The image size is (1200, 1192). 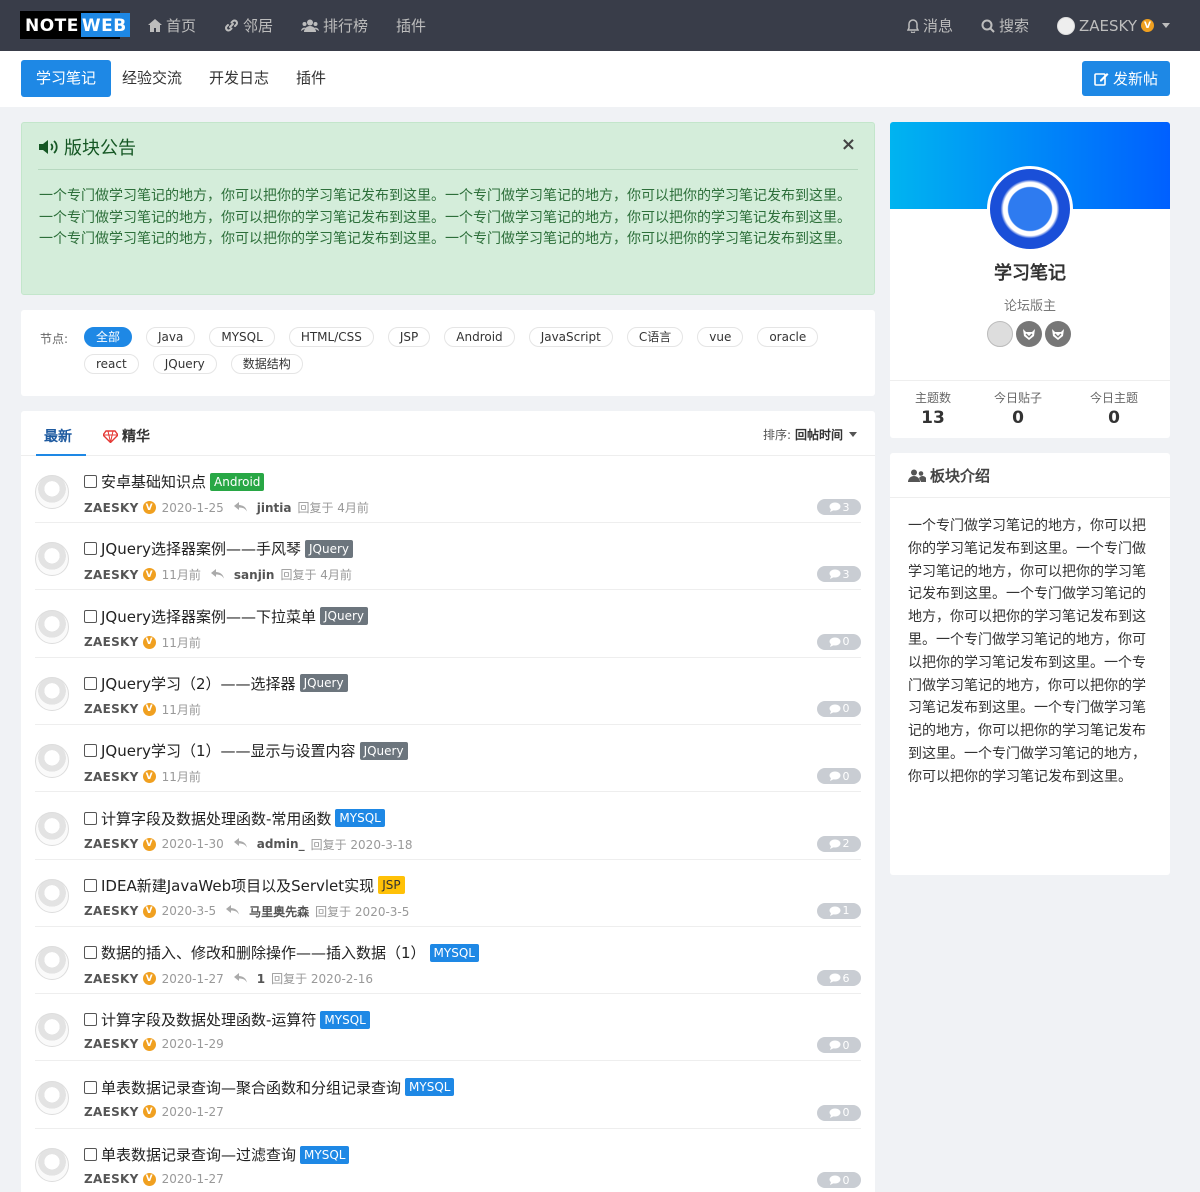 What do you see at coordinates (1126, 78) in the screenshot?
I see `new-post-button: 发新帖` at bounding box center [1126, 78].